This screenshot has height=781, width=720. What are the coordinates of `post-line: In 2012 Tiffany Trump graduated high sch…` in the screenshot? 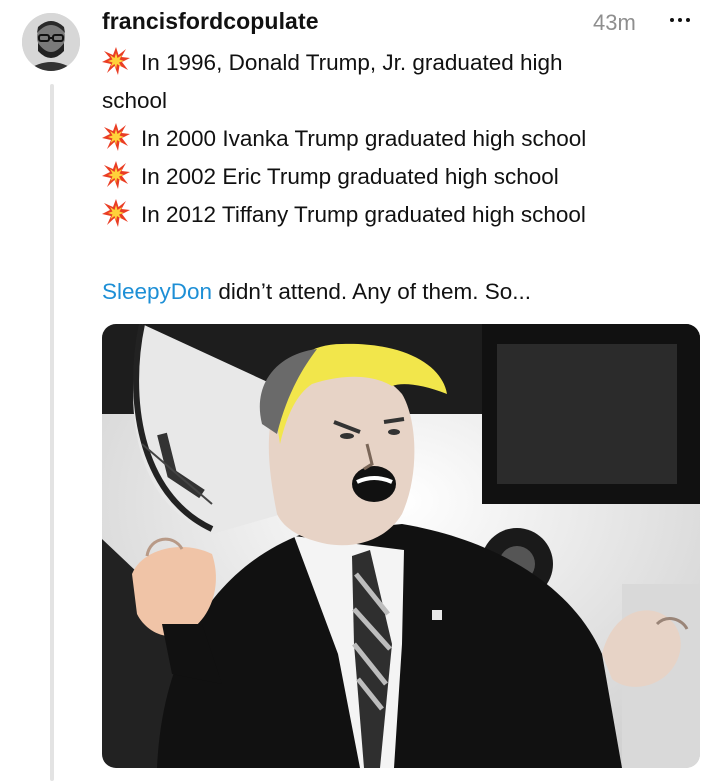 It's located at (402, 215).